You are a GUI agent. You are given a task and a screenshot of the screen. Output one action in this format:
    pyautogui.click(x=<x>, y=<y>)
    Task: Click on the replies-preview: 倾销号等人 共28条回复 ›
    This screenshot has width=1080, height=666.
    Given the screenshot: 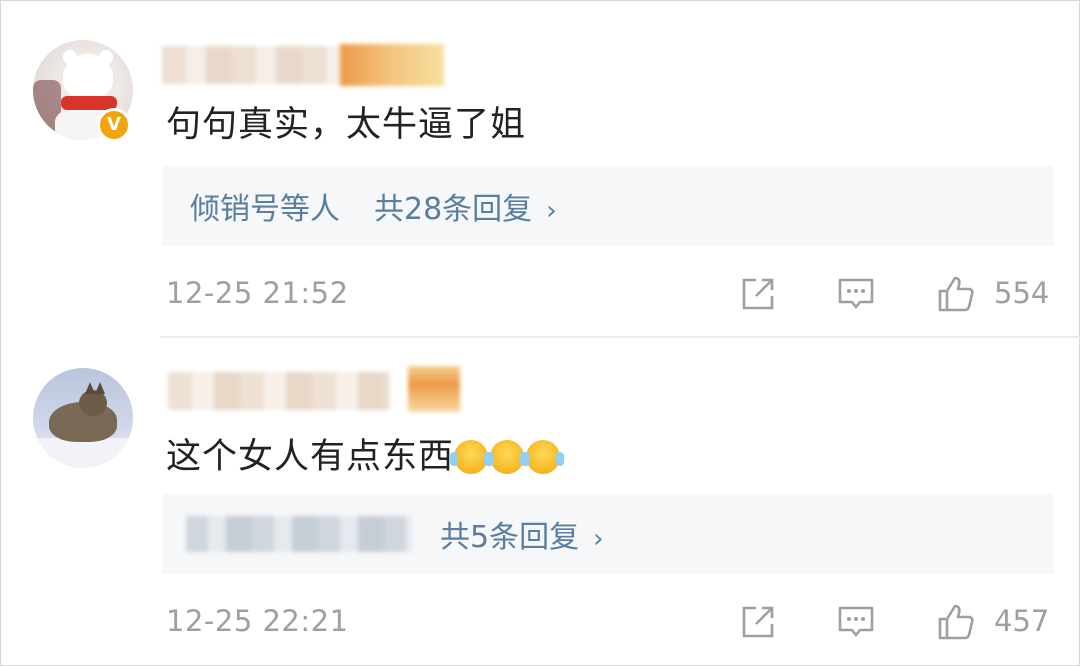 What is the action you would take?
    pyautogui.click(x=608, y=206)
    